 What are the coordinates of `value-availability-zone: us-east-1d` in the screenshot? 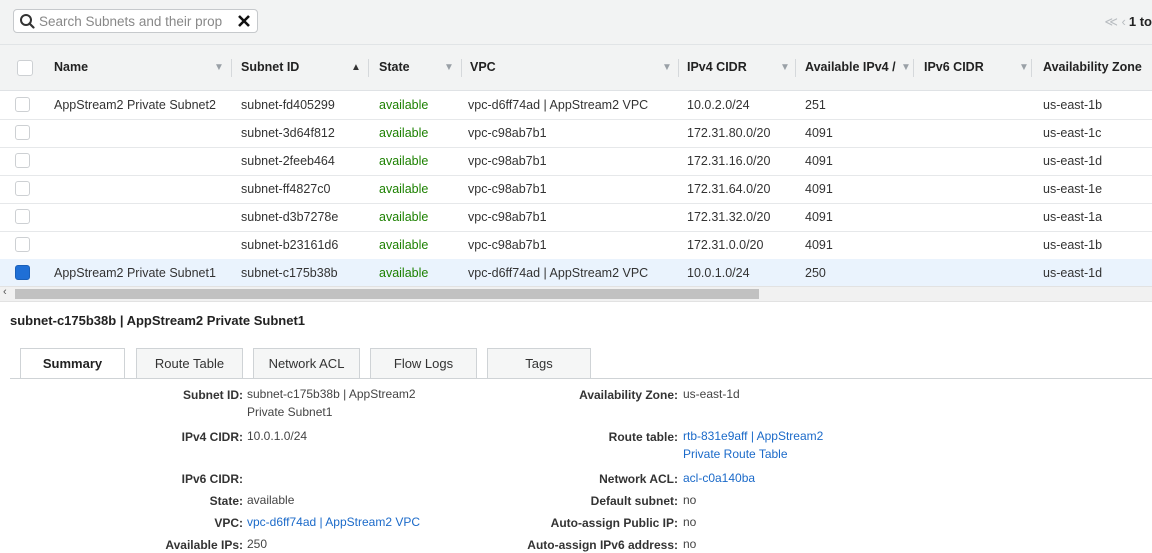 It's located at (711, 394).